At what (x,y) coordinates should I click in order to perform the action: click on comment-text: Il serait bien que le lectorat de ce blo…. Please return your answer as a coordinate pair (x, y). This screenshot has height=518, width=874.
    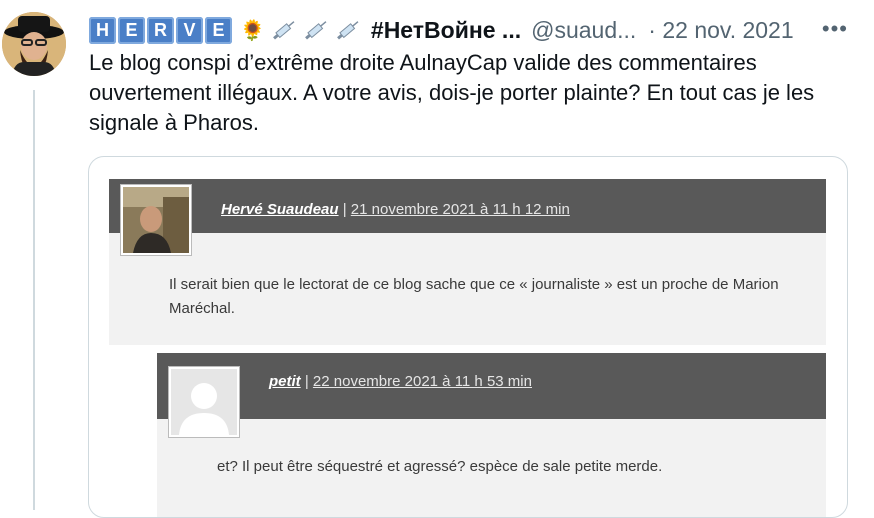
    Looking at the image, I should click on (474, 296).